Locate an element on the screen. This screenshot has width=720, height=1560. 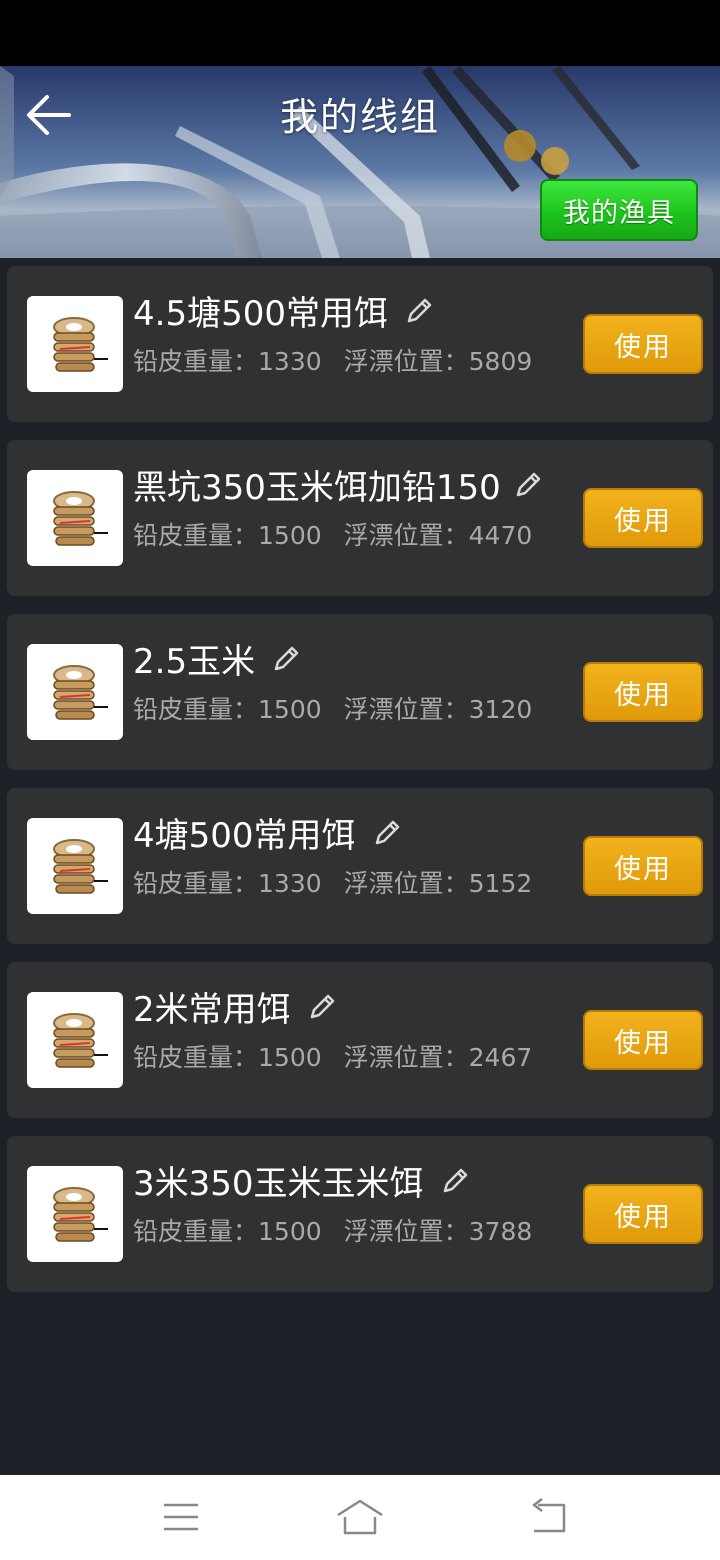
float-position-value: 2467 is located at coordinates (500, 1057).